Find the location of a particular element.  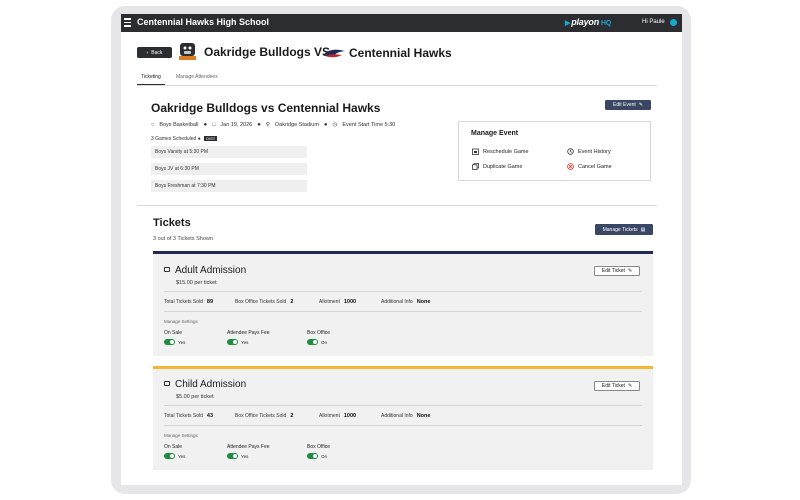

edit-event-button: Edit Event ✎ is located at coordinates (628, 105).